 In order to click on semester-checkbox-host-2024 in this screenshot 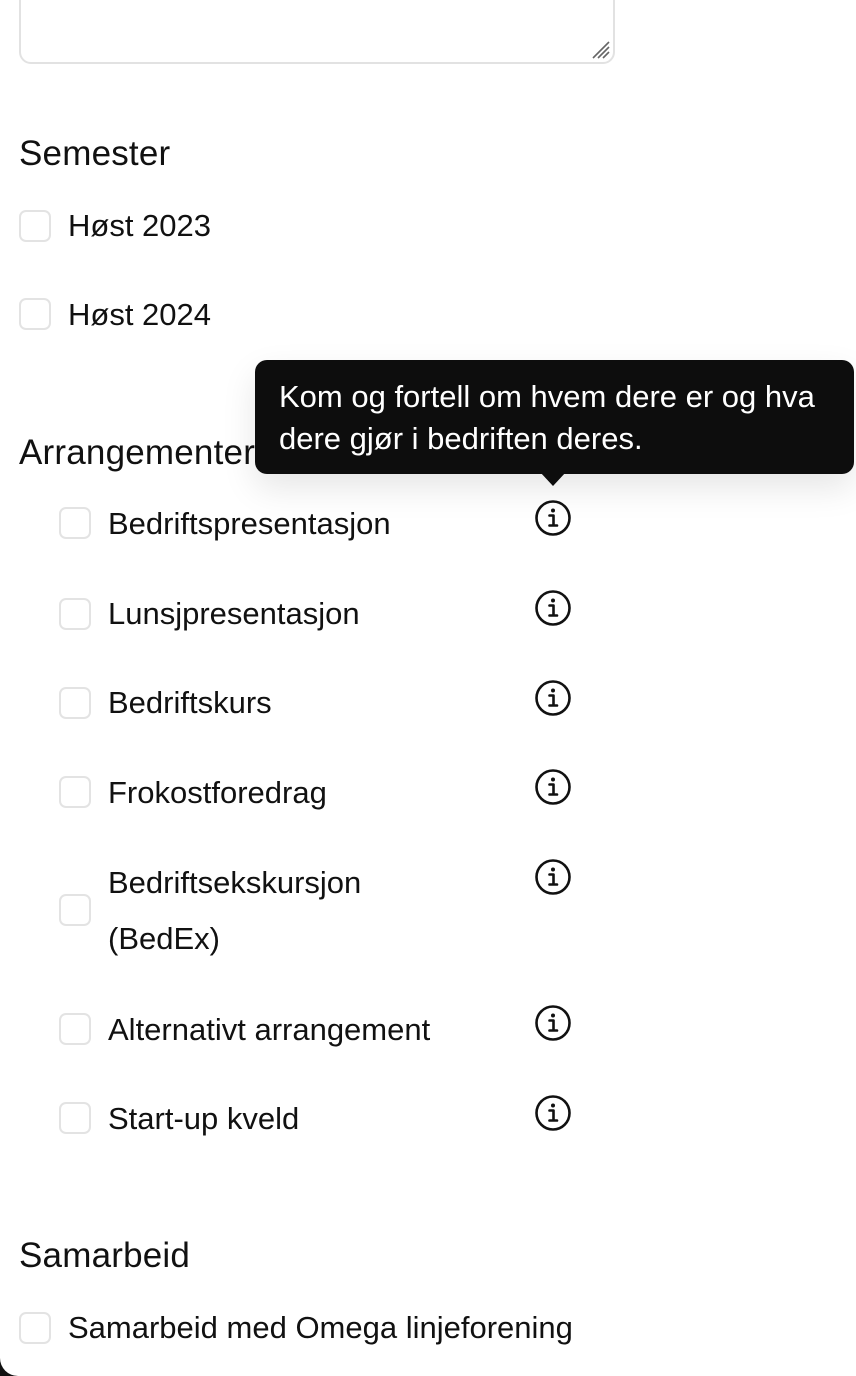, I will do `click(35, 314)`.